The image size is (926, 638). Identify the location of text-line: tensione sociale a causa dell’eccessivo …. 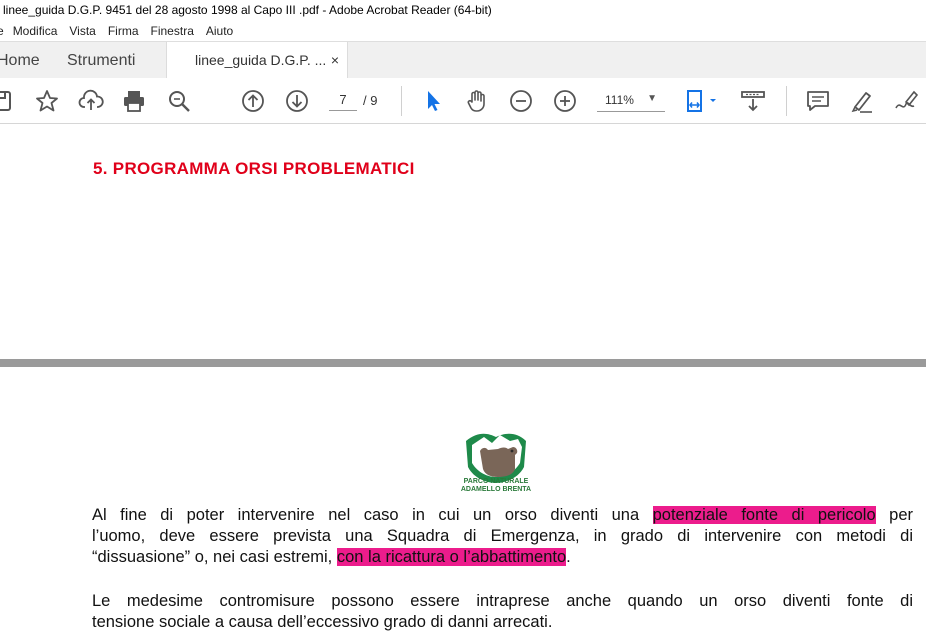
(322, 622).